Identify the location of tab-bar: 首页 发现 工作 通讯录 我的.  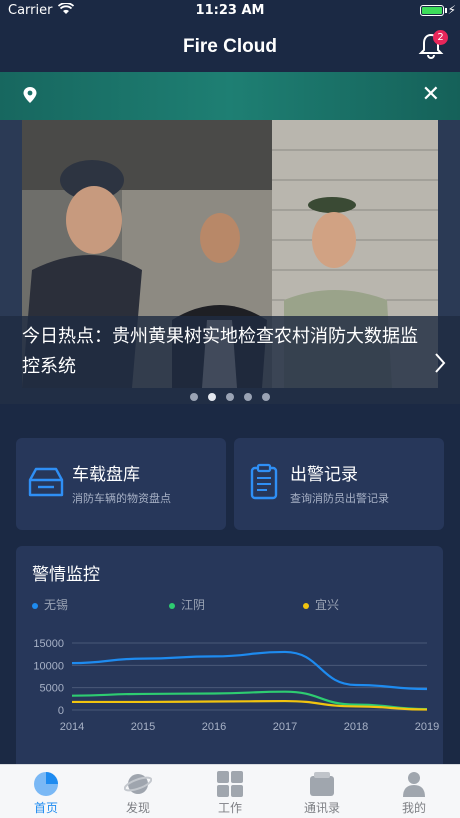
(230, 791).